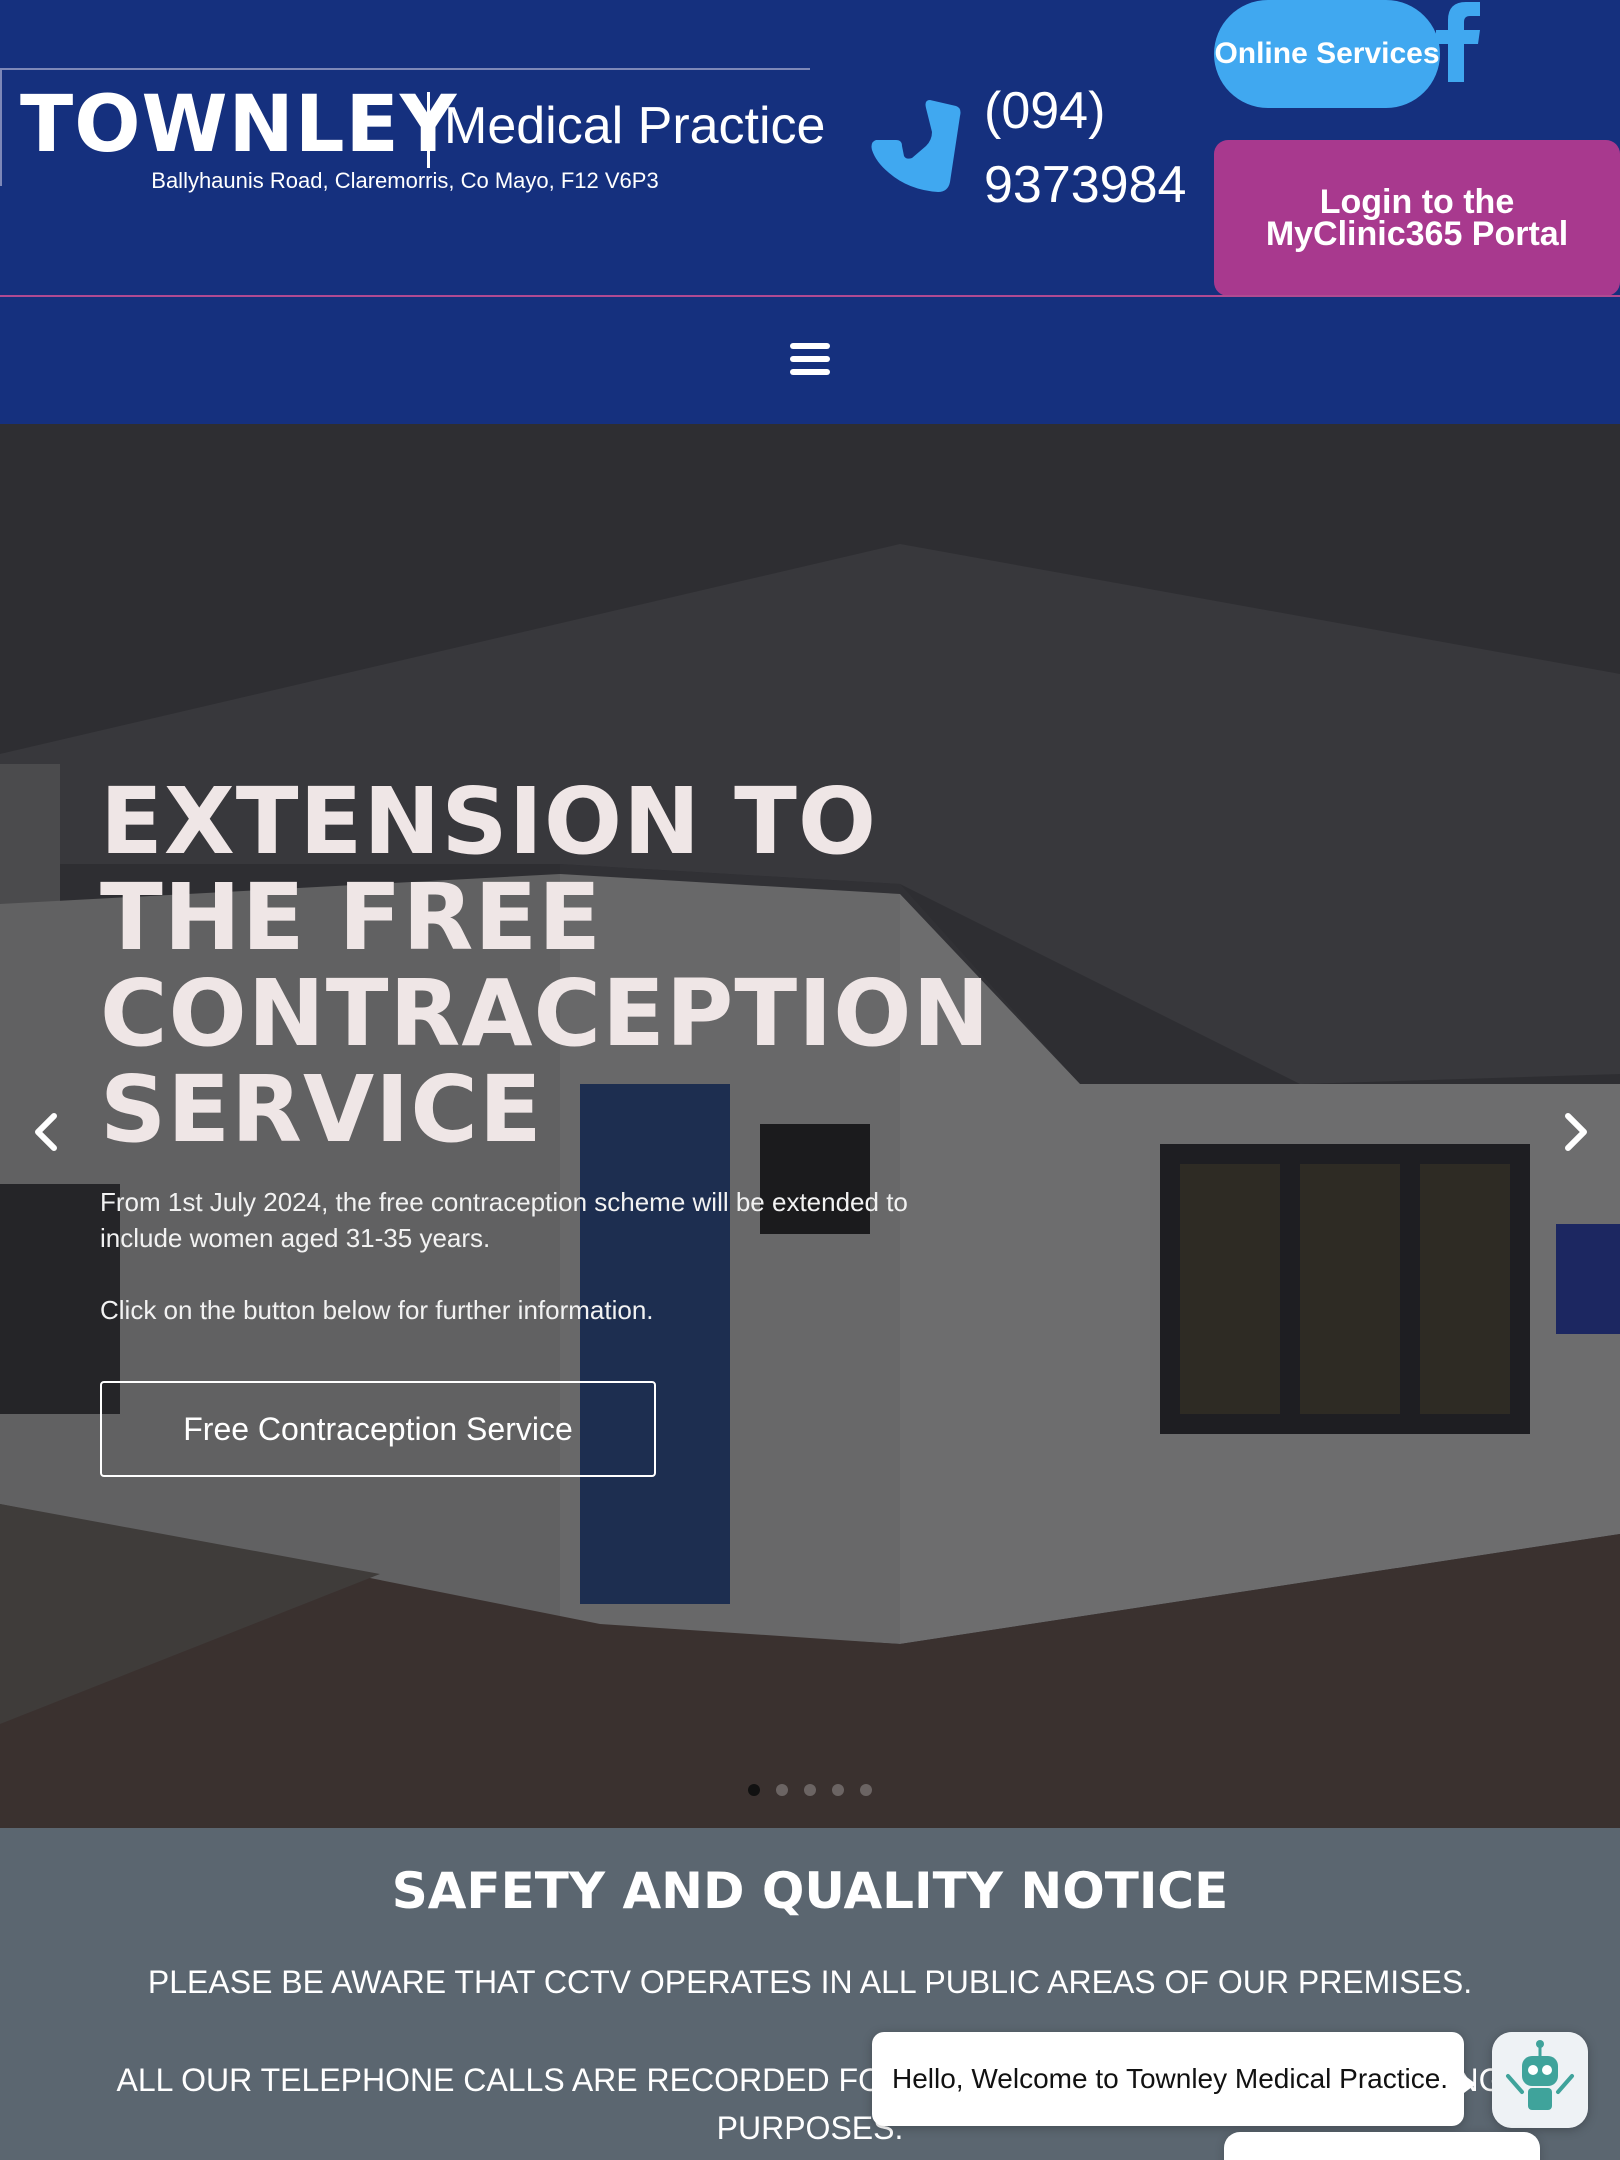 The height and width of the screenshot is (2160, 1620). I want to click on logo-name: TOWNLEY, so click(238, 125).